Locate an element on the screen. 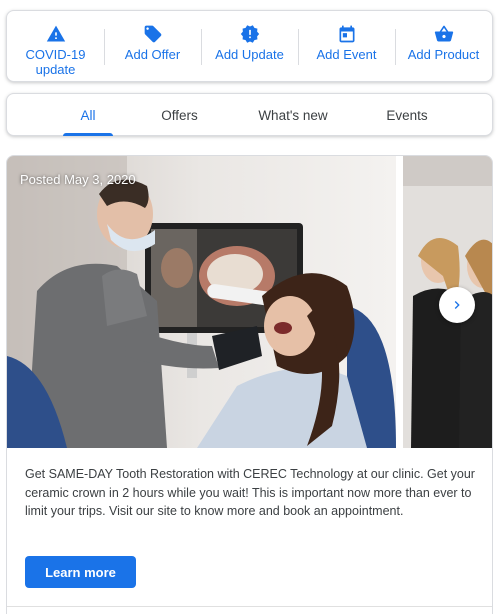 The width and height of the screenshot is (502, 614). tag-icon is located at coordinates (152, 34).